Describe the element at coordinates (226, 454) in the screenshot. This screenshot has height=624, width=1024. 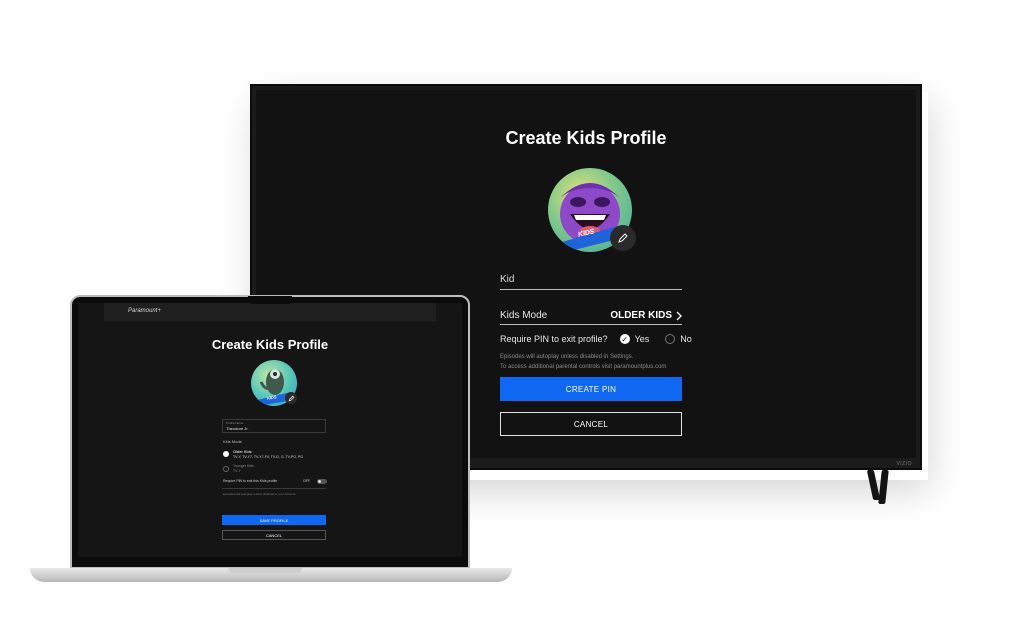
I see `older-kids-radio` at that location.